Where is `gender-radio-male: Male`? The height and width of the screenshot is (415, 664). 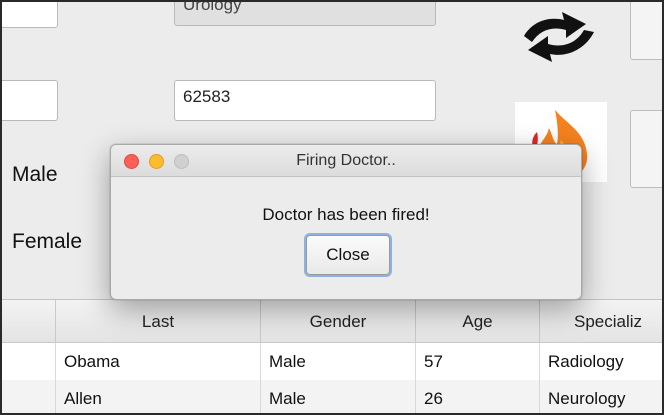 gender-radio-male: Male is located at coordinates (35, 175).